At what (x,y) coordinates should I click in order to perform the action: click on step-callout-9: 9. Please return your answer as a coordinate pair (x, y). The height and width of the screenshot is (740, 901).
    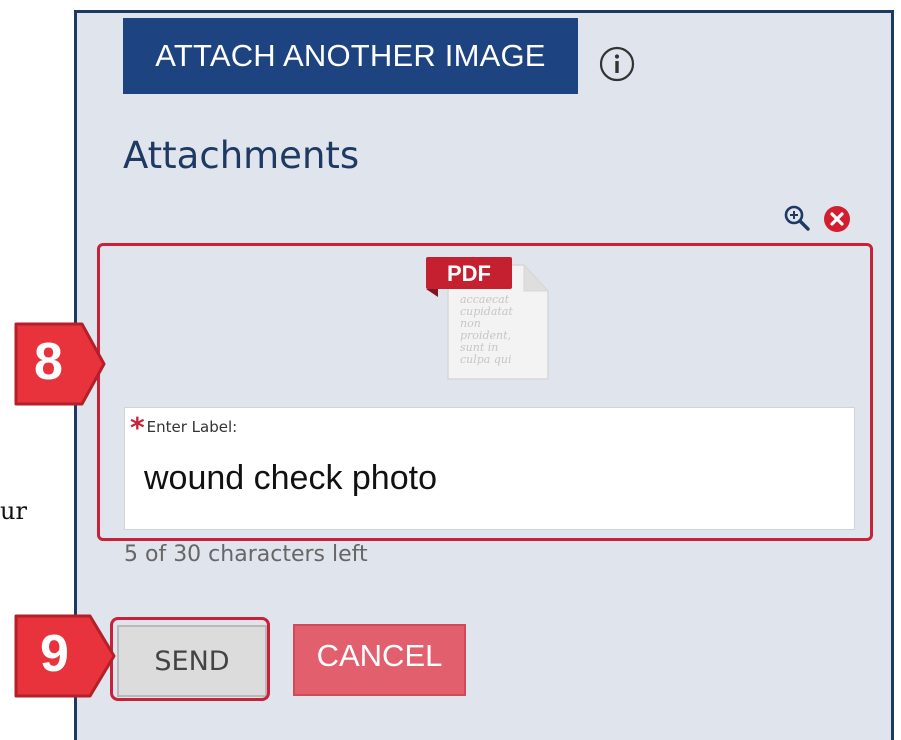
    Looking at the image, I should click on (65, 656).